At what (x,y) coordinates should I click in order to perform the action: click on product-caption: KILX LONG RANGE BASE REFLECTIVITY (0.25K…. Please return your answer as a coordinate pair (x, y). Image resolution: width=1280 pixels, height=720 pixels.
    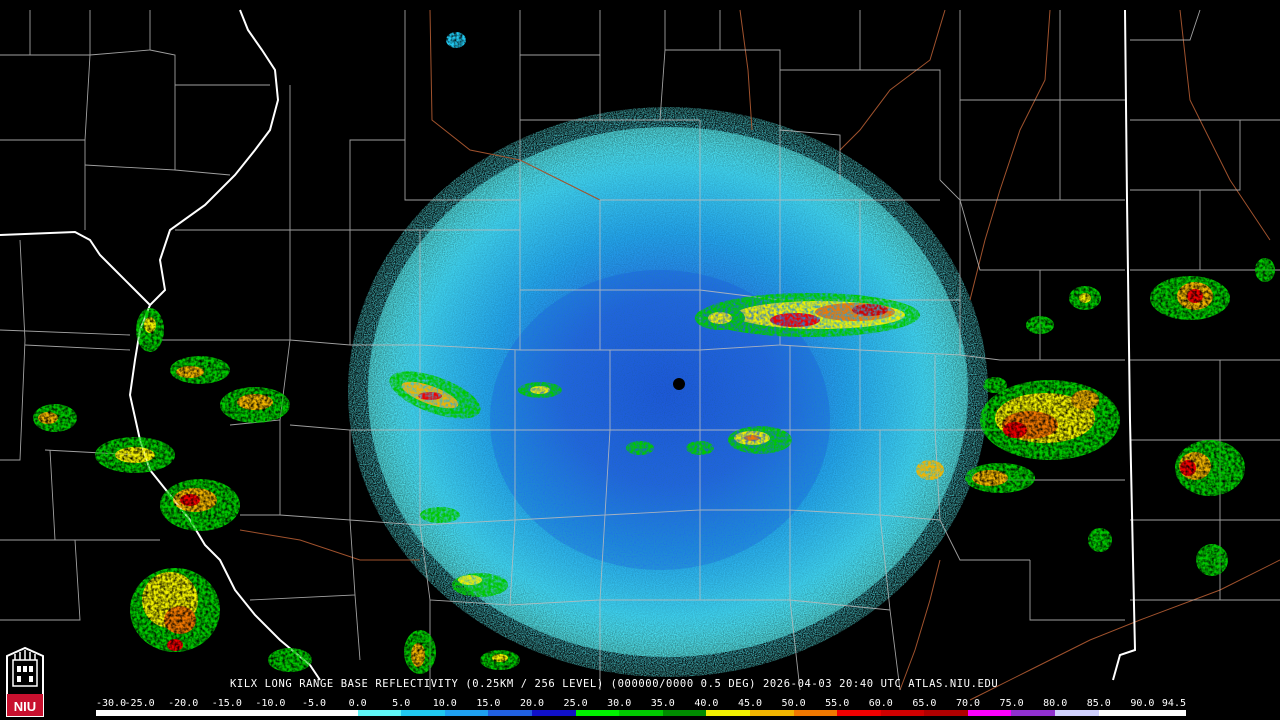
    Looking at the image, I should click on (614, 684).